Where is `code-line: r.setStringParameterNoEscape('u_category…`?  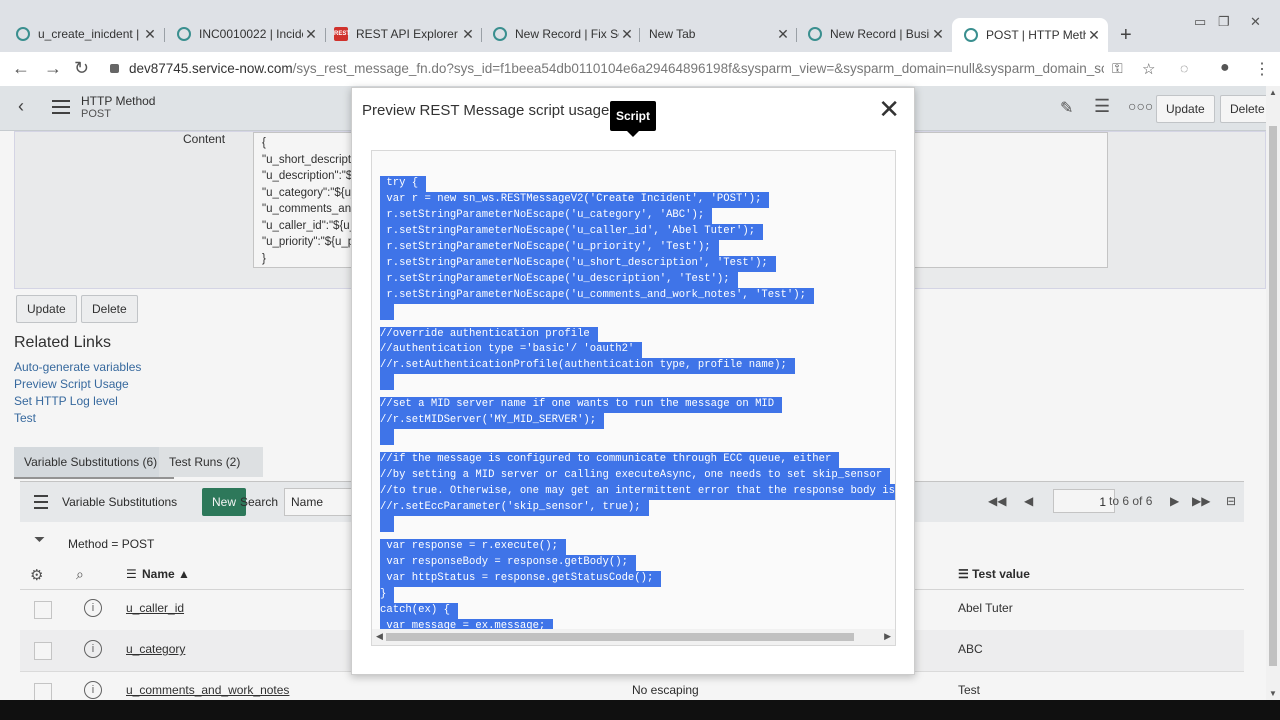 code-line: r.setStringParameterNoEscape('u_category… is located at coordinates (546, 215).